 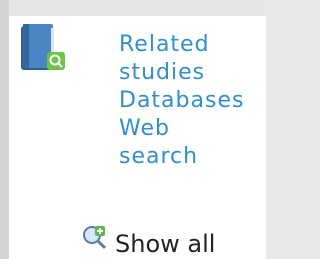 I want to click on show-all-button: Show all, so click(x=148, y=241).